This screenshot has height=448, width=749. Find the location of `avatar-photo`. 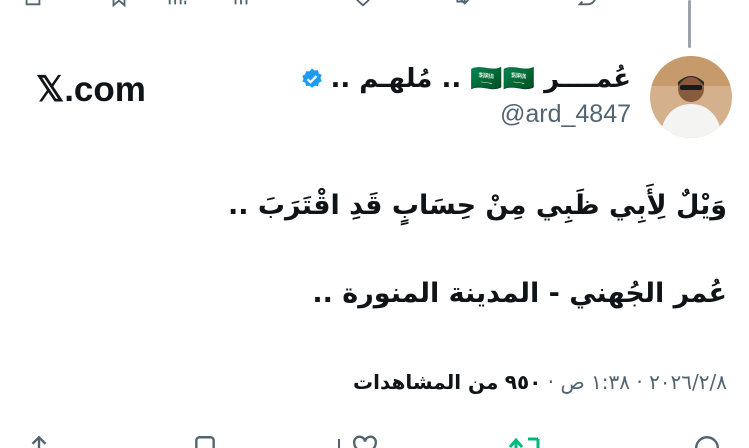

avatar-photo is located at coordinates (691, 97).